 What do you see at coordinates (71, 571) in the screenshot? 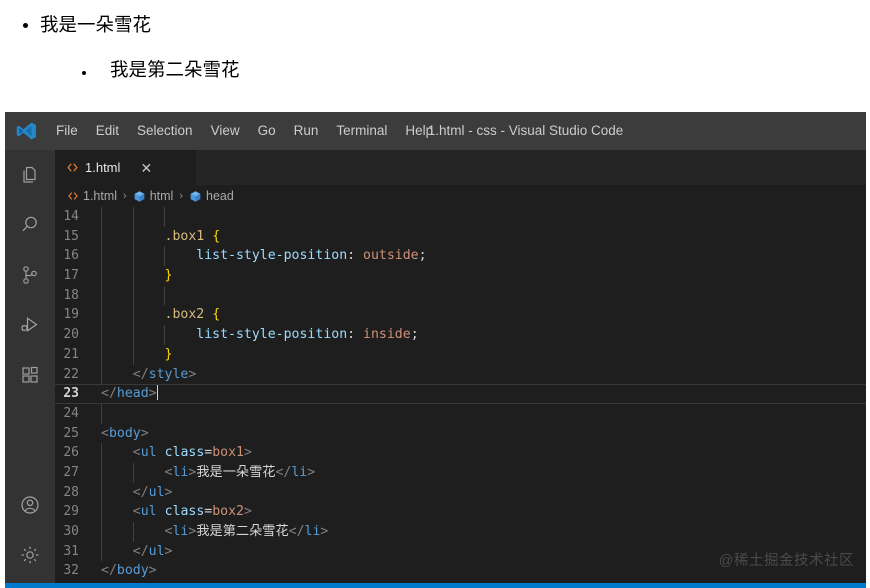
I see `line-number: 32` at bounding box center [71, 571].